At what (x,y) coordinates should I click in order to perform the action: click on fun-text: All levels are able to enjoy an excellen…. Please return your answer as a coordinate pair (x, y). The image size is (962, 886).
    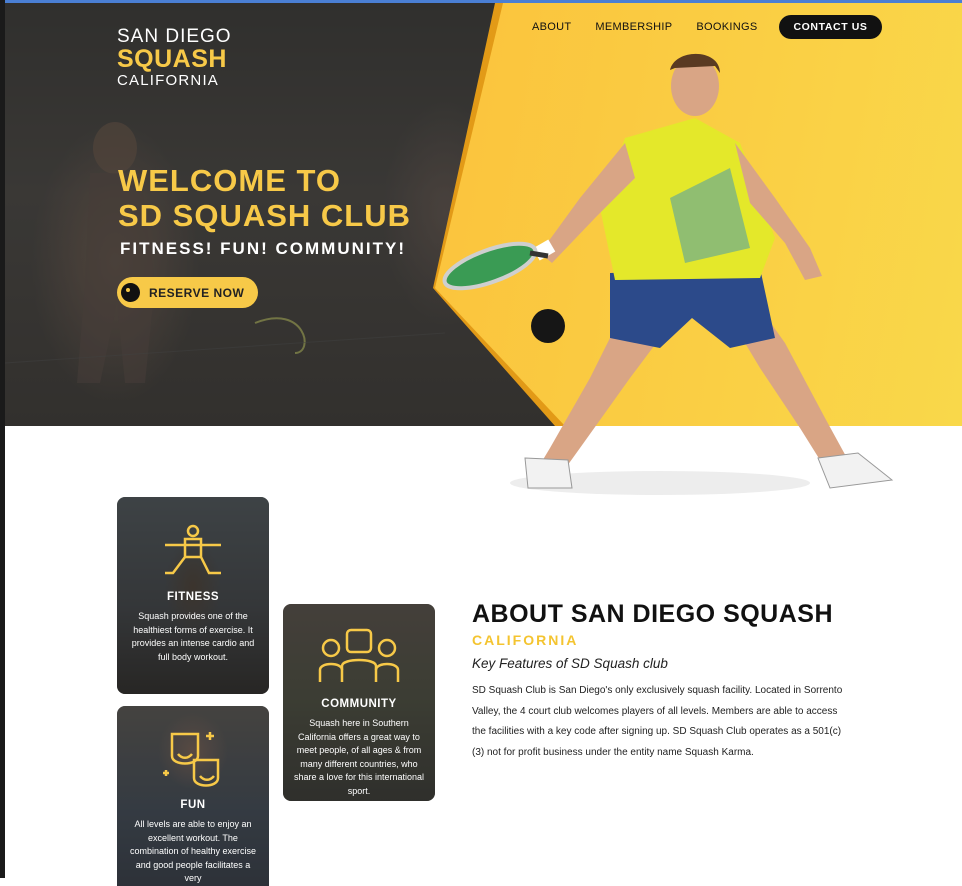
    Looking at the image, I should click on (193, 851).